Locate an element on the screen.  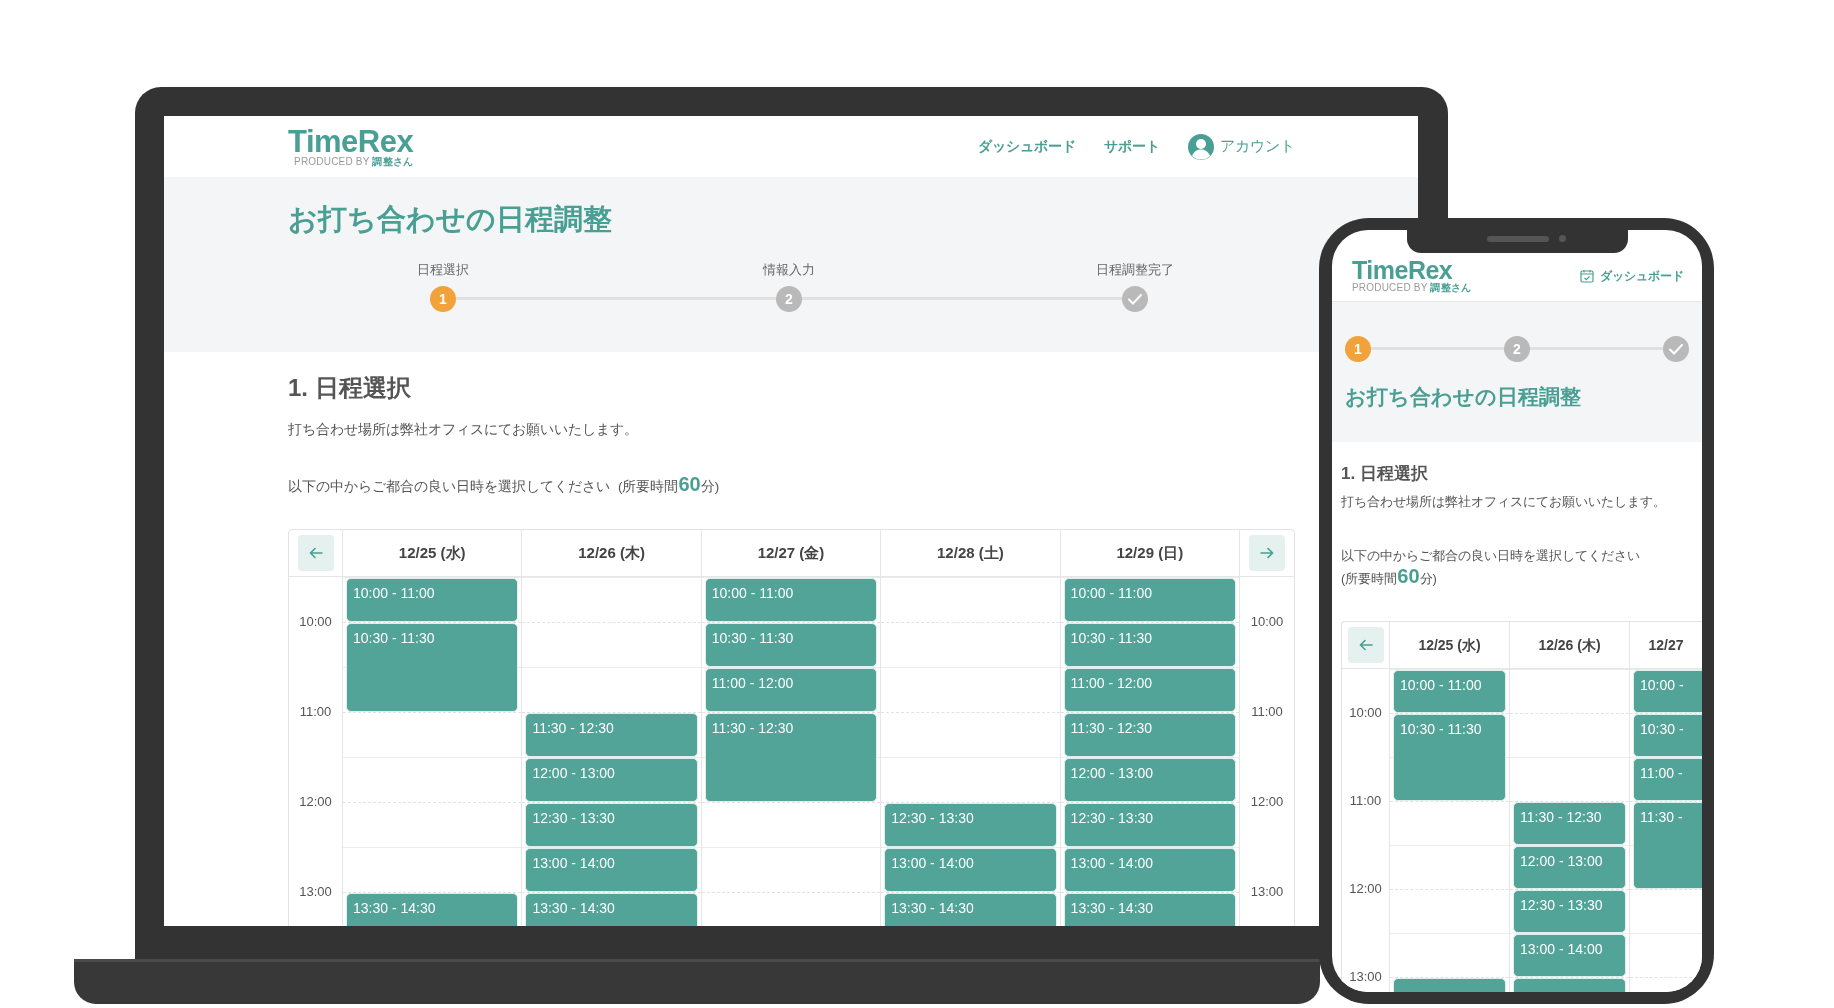
day-header: 12/27 (金) is located at coordinates (791, 553).